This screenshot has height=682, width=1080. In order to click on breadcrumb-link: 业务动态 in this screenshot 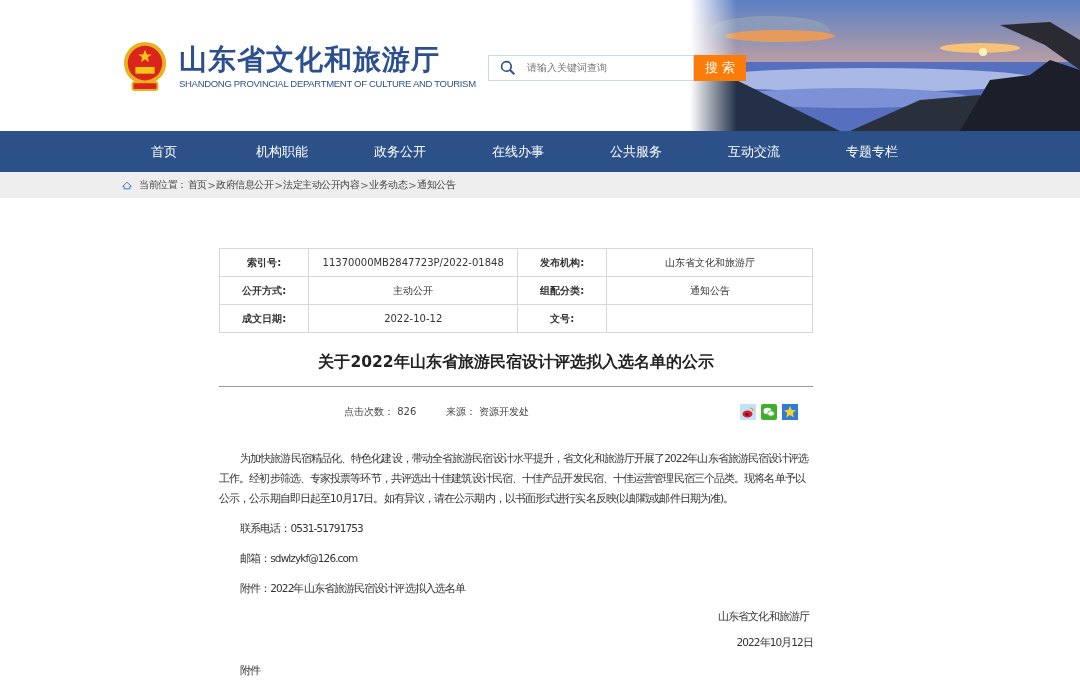, I will do `click(388, 185)`.